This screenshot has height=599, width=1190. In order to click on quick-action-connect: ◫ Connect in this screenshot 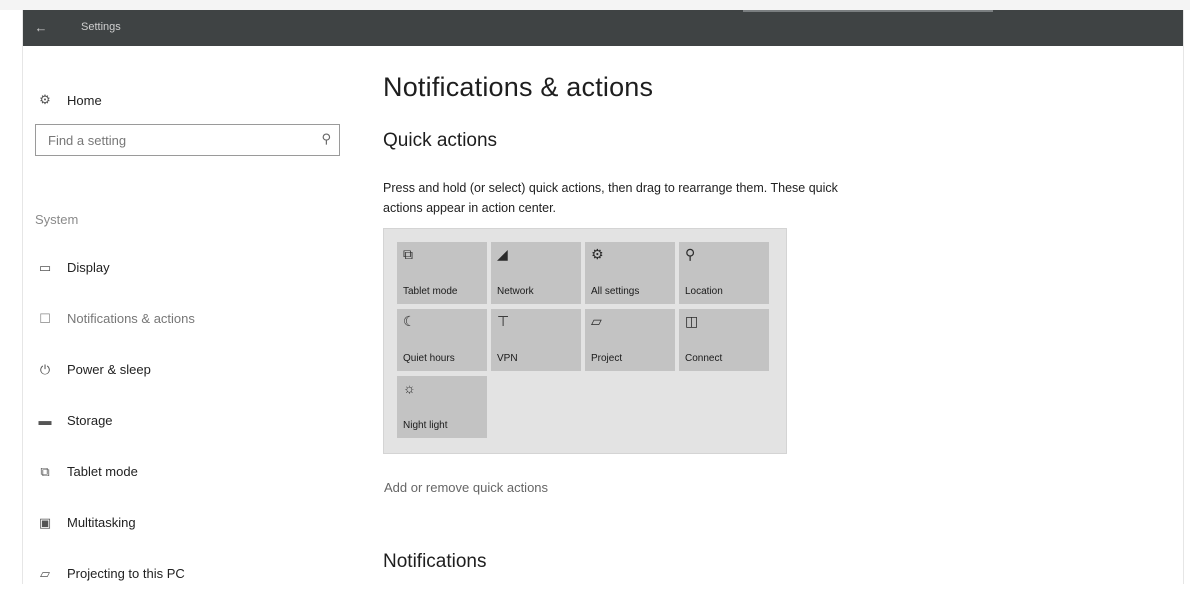, I will do `click(724, 340)`.